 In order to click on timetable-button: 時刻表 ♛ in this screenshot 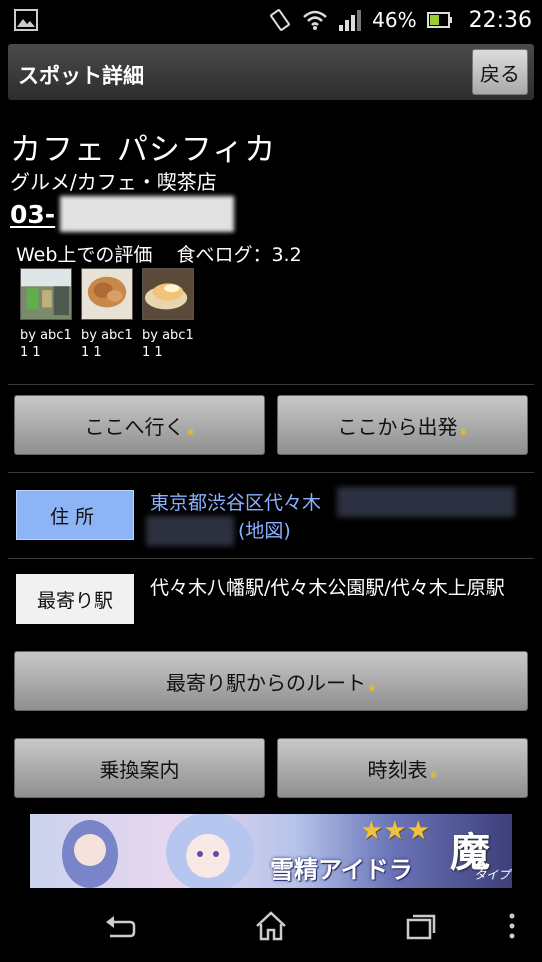, I will do `click(402, 768)`.